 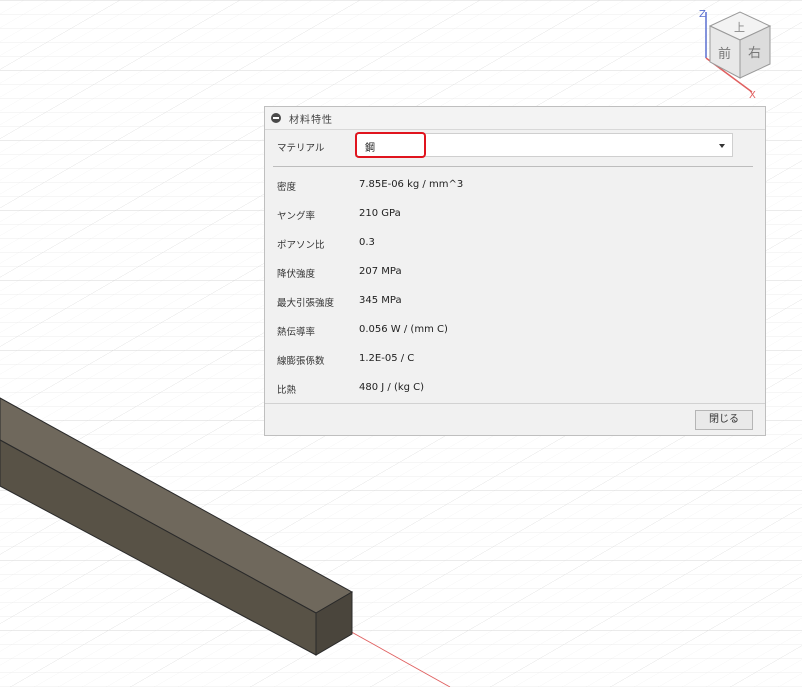 I want to click on close-button: 閉じる, so click(x=724, y=420).